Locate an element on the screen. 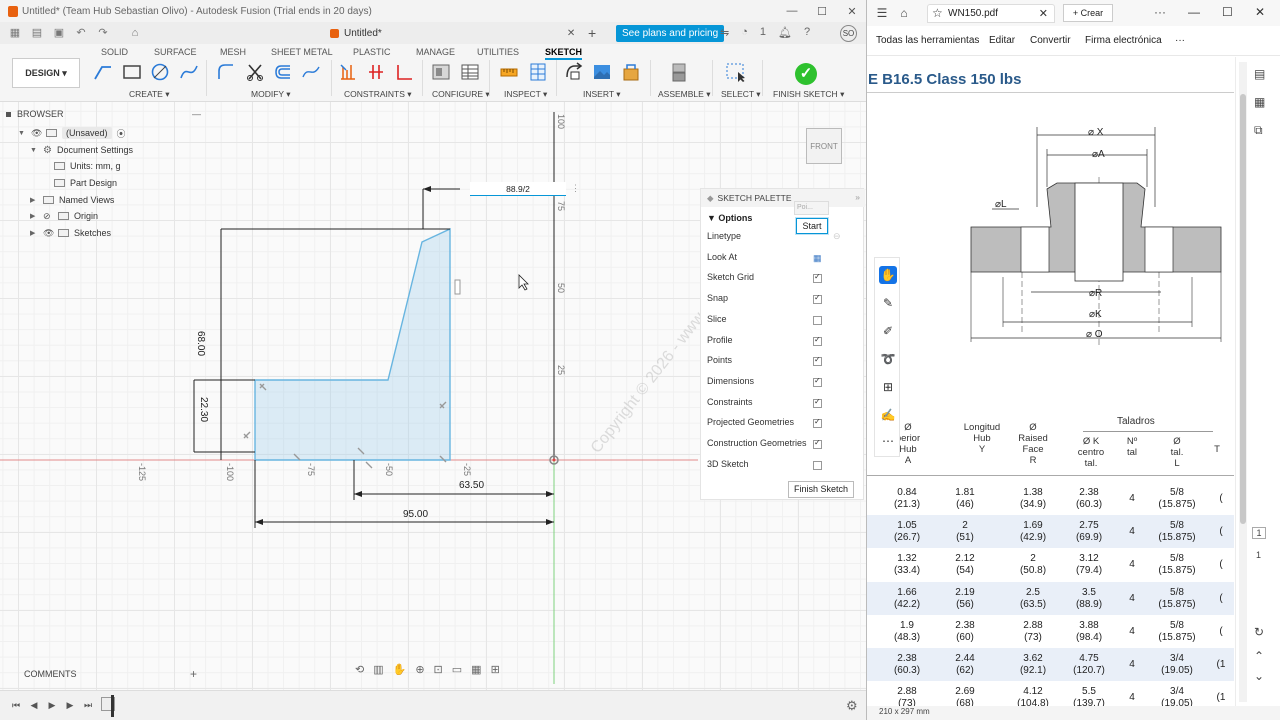 Image resolution: width=1280 pixels, height=720 pixels. comments-bar: COMMENTS + is located at coordinates (103, 674).